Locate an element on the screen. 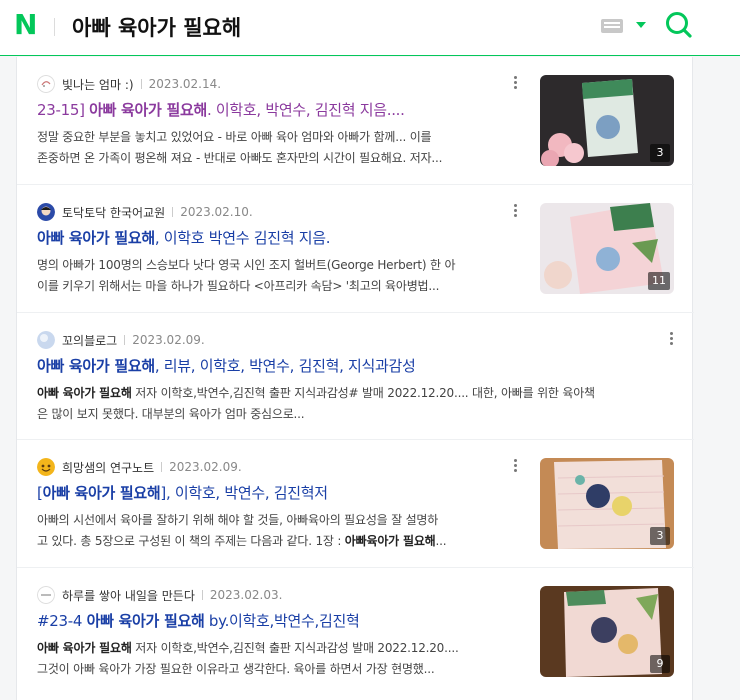  result-meta: 하루를 쌓아 내일을 만든다 2023.02.03. is located at coordinates (159, 595).